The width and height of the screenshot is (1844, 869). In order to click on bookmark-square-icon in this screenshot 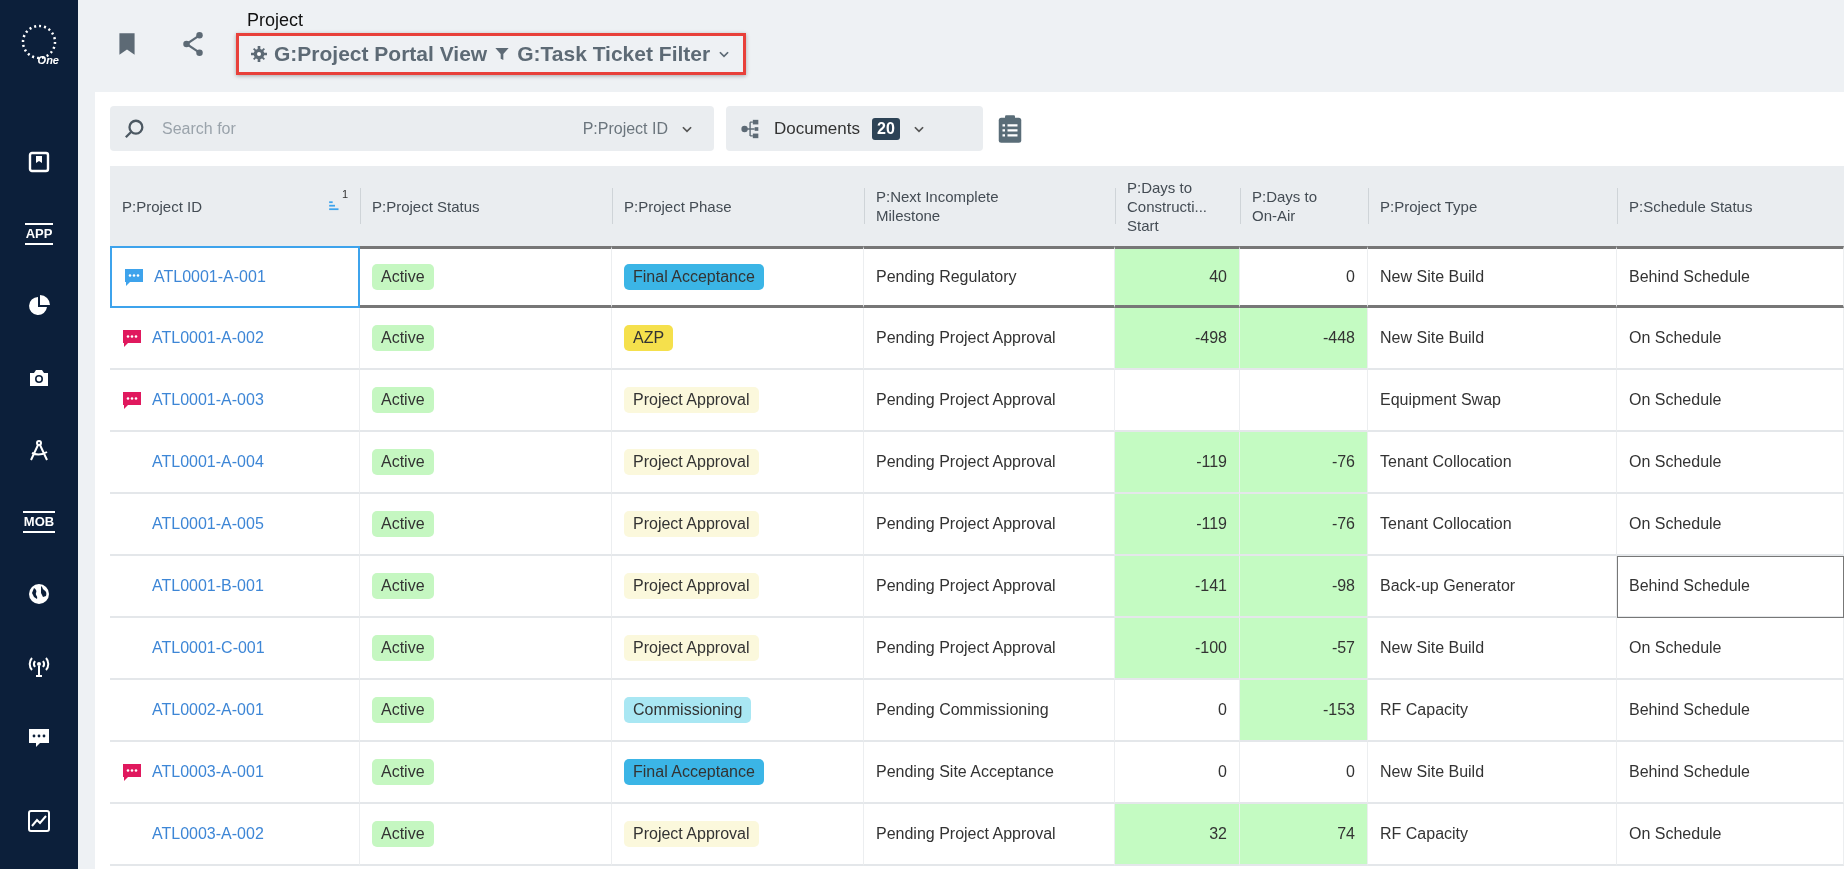, I will do `click(39, 162)`.